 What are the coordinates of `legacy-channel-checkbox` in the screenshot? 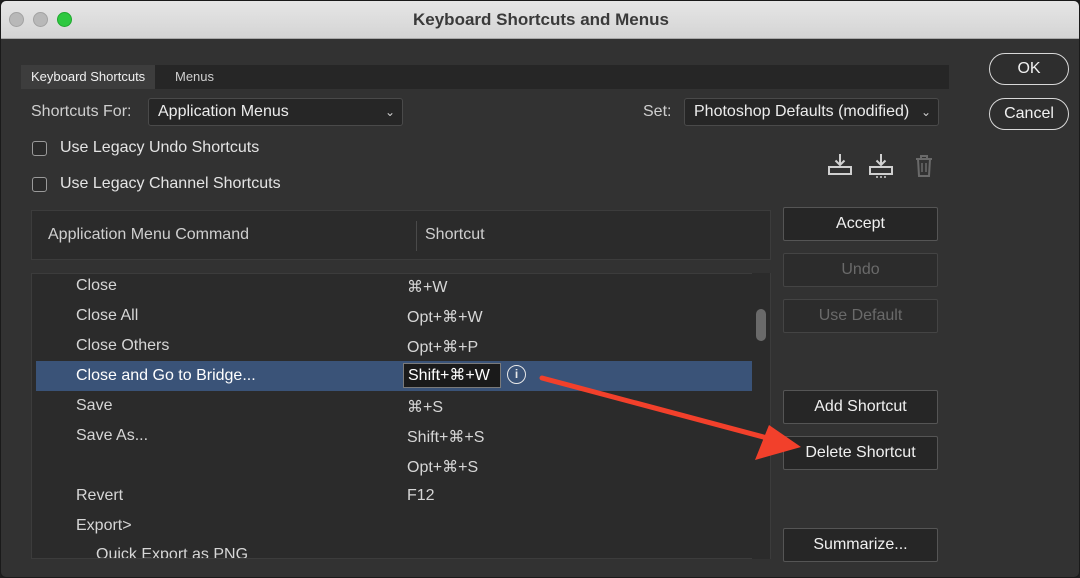 It's located at (39, 184).